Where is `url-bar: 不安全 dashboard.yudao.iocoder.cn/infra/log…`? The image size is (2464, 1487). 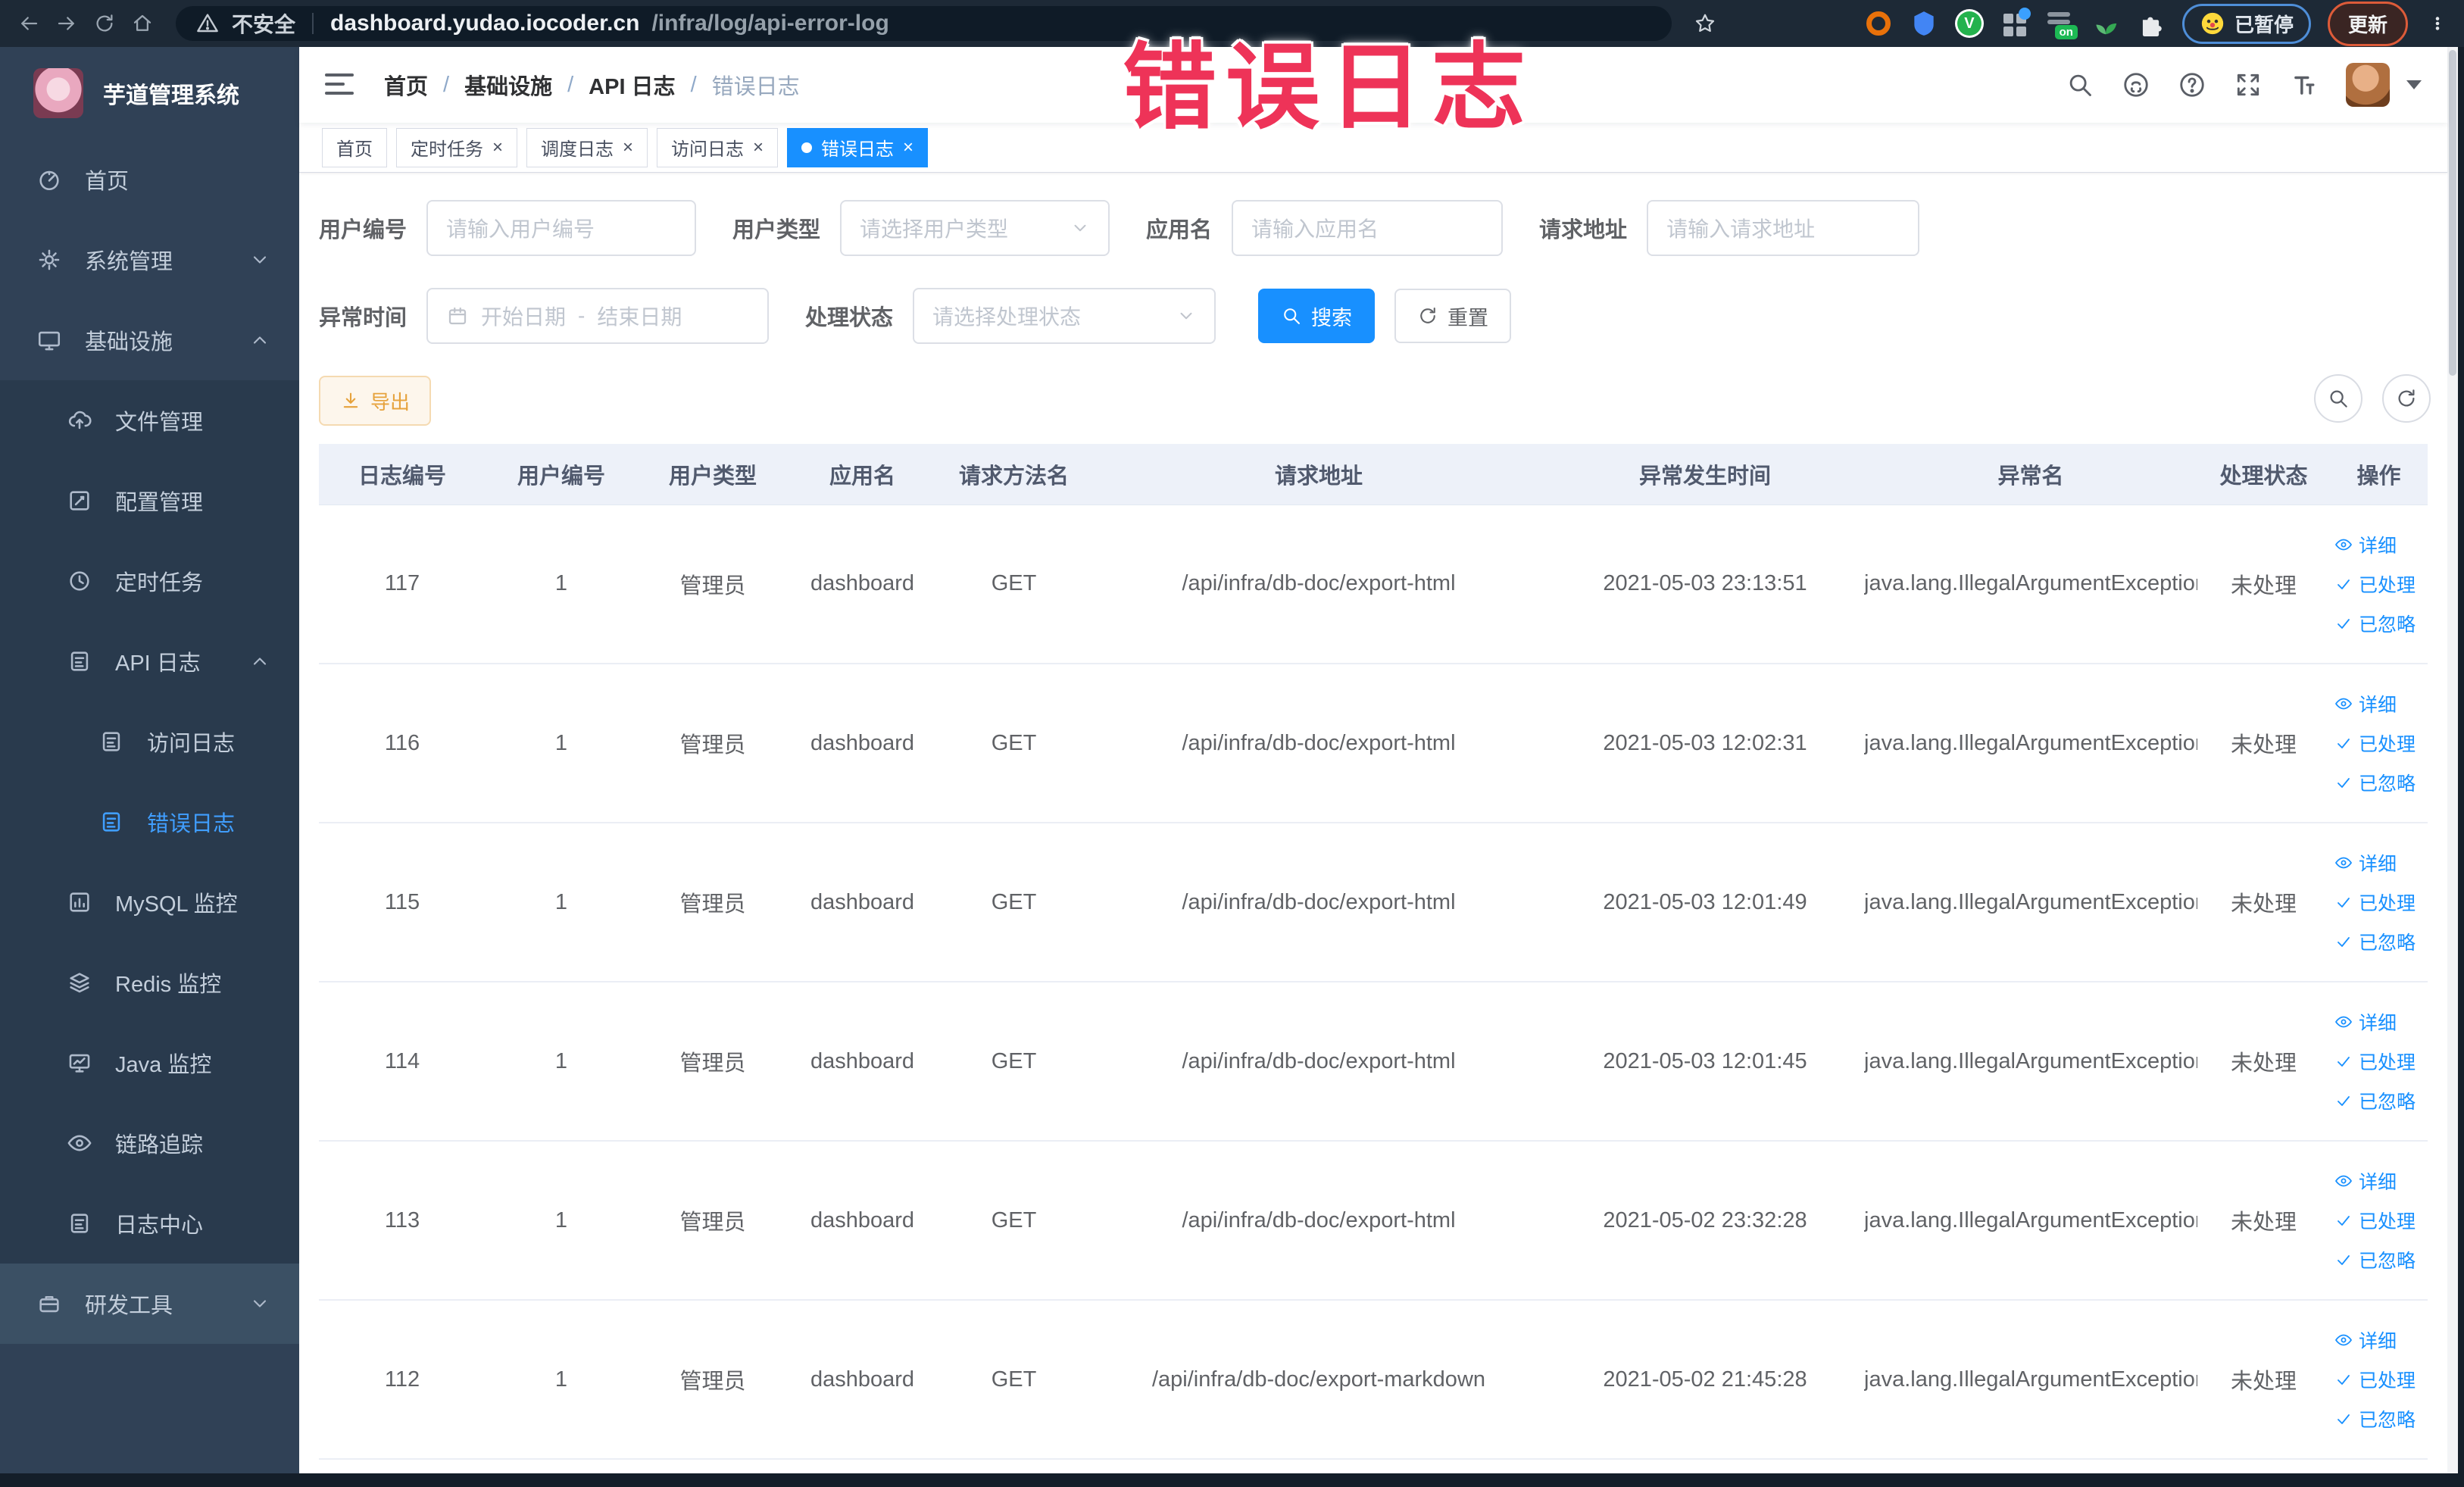
url-bar: 不安全 dashboard.yudao.iocoder.cn/infra/log… is located at coordinates (924, 23).